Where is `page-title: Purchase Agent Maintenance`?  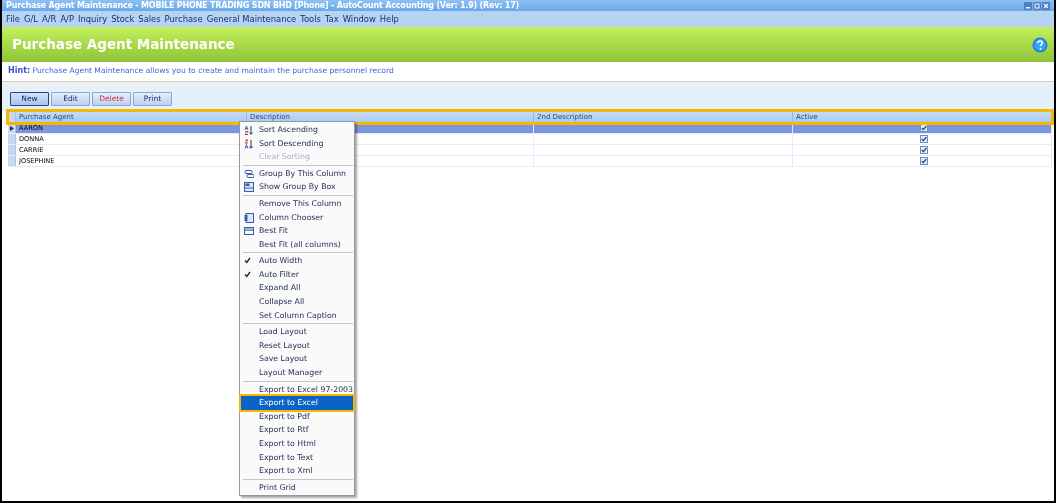 page-title: Purchase Agent Maintenance is located at coordinates (123, 45).